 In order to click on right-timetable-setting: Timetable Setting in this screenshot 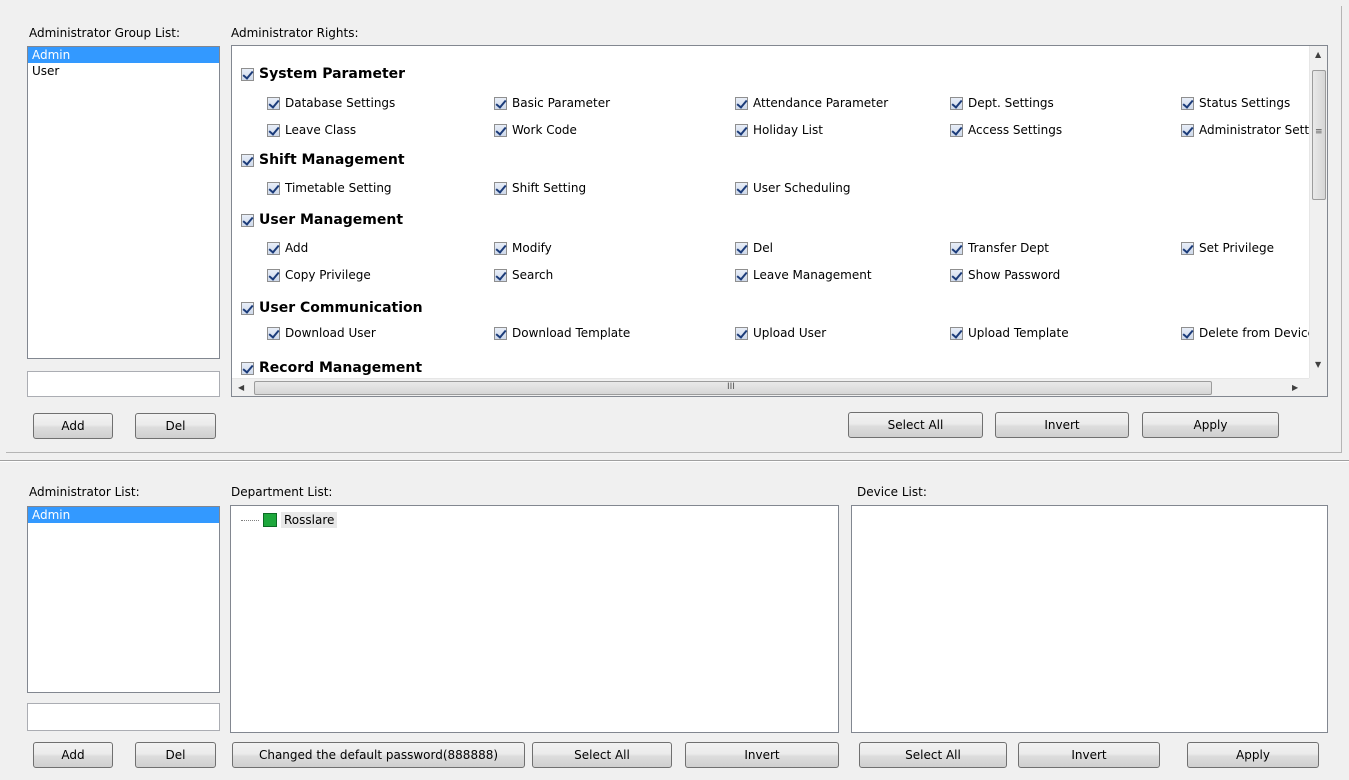, I will do `click(329, 188)`.